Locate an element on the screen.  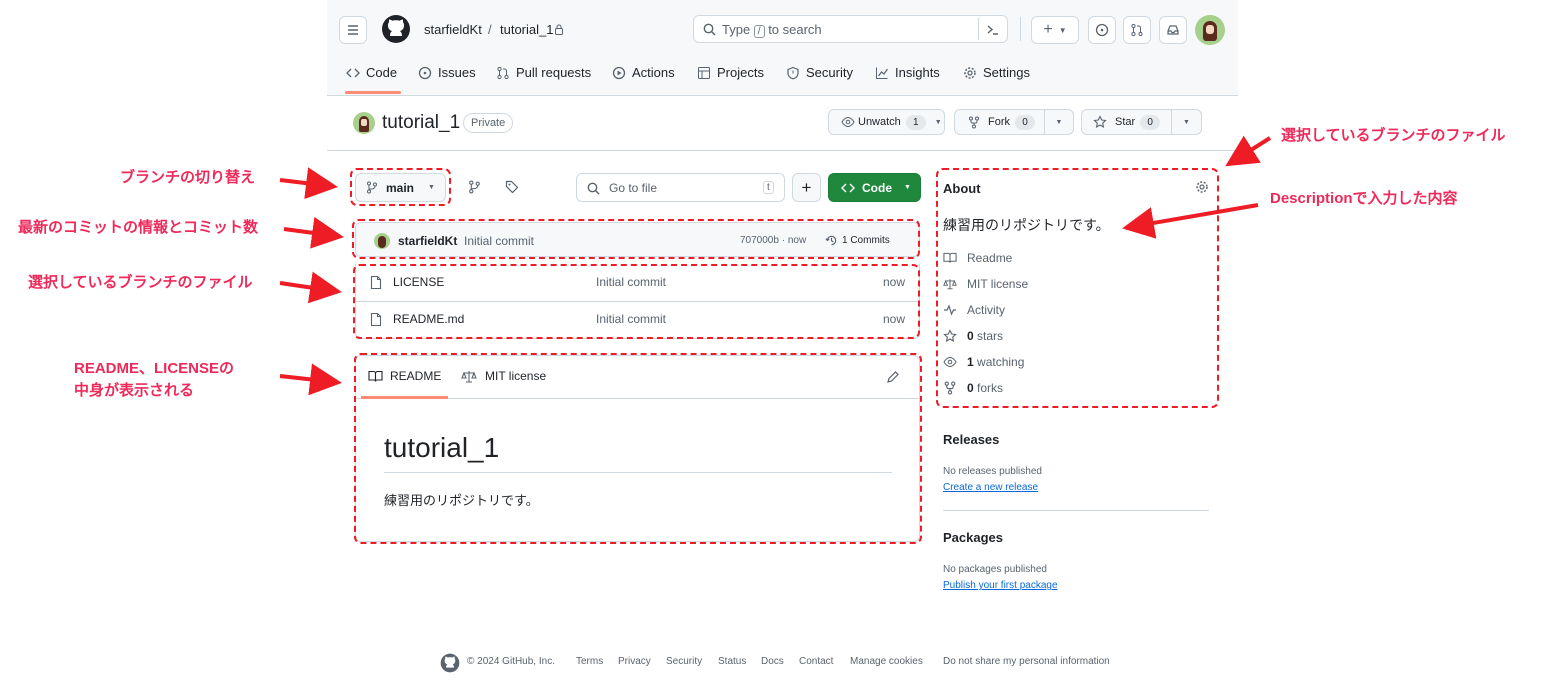
lock-icon is located at coordinates (559, 29).